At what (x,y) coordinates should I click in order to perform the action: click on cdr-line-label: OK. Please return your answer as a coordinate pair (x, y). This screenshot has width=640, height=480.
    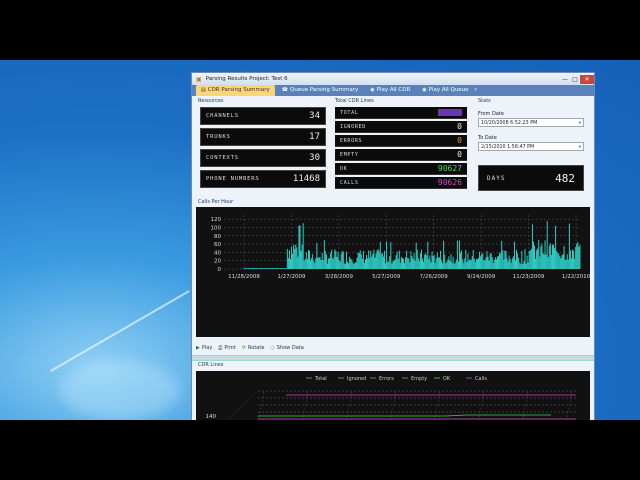
    Looking at the image, I should click on (344, 168).